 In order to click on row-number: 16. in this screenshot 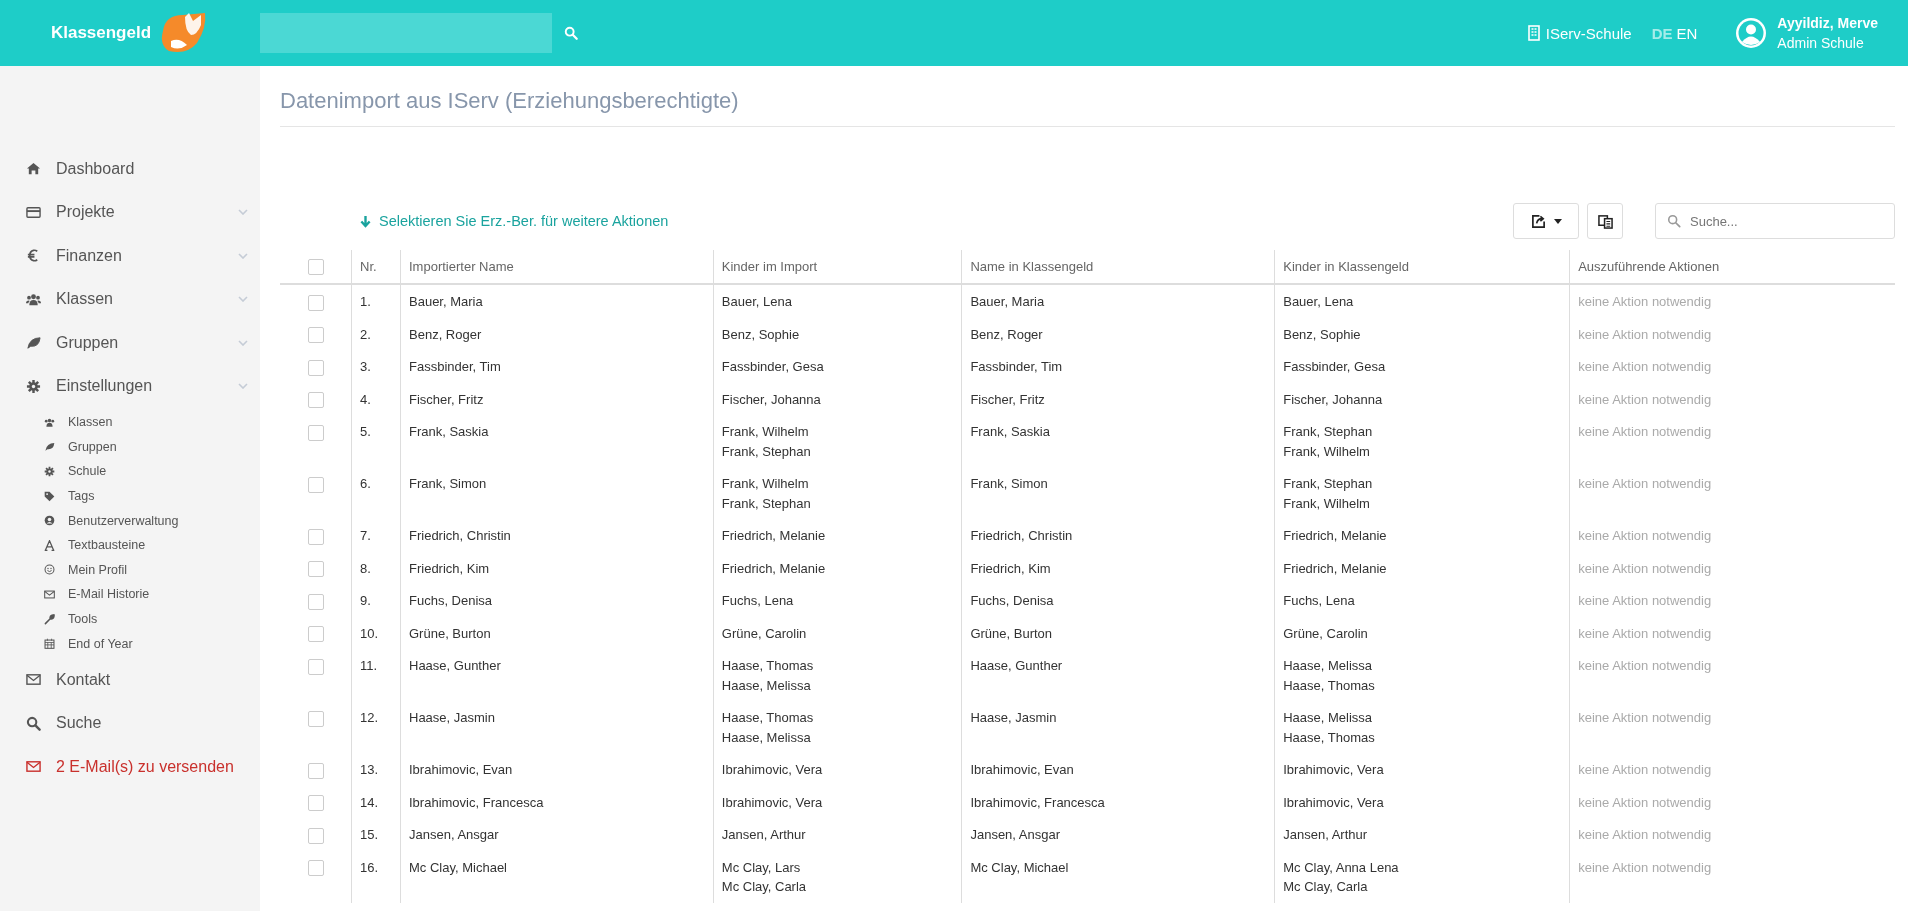, I will do `click(369, 867)`.